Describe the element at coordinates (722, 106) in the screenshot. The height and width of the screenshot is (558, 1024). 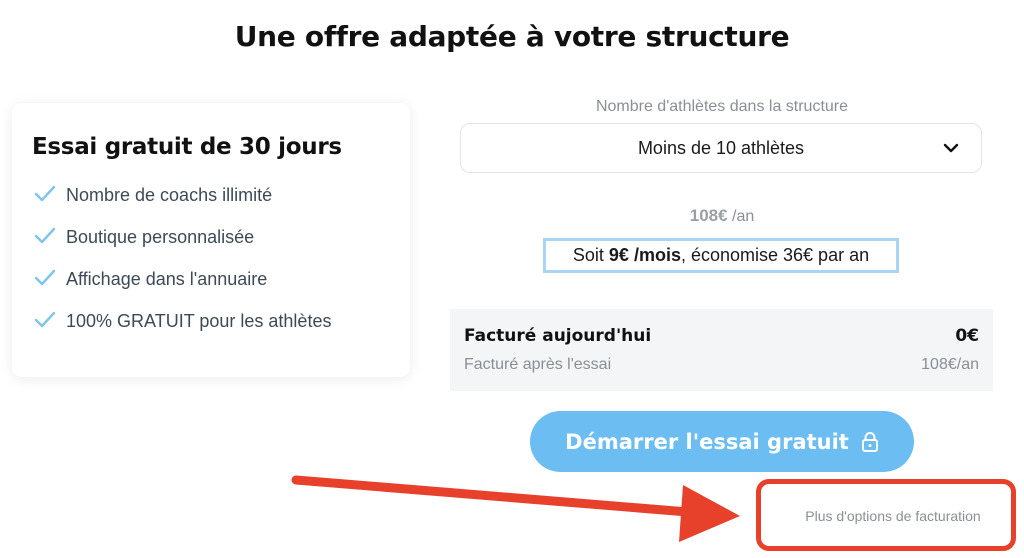
I see `athletes-count-label: Nombre d'athlètes dans la structure` at that location.